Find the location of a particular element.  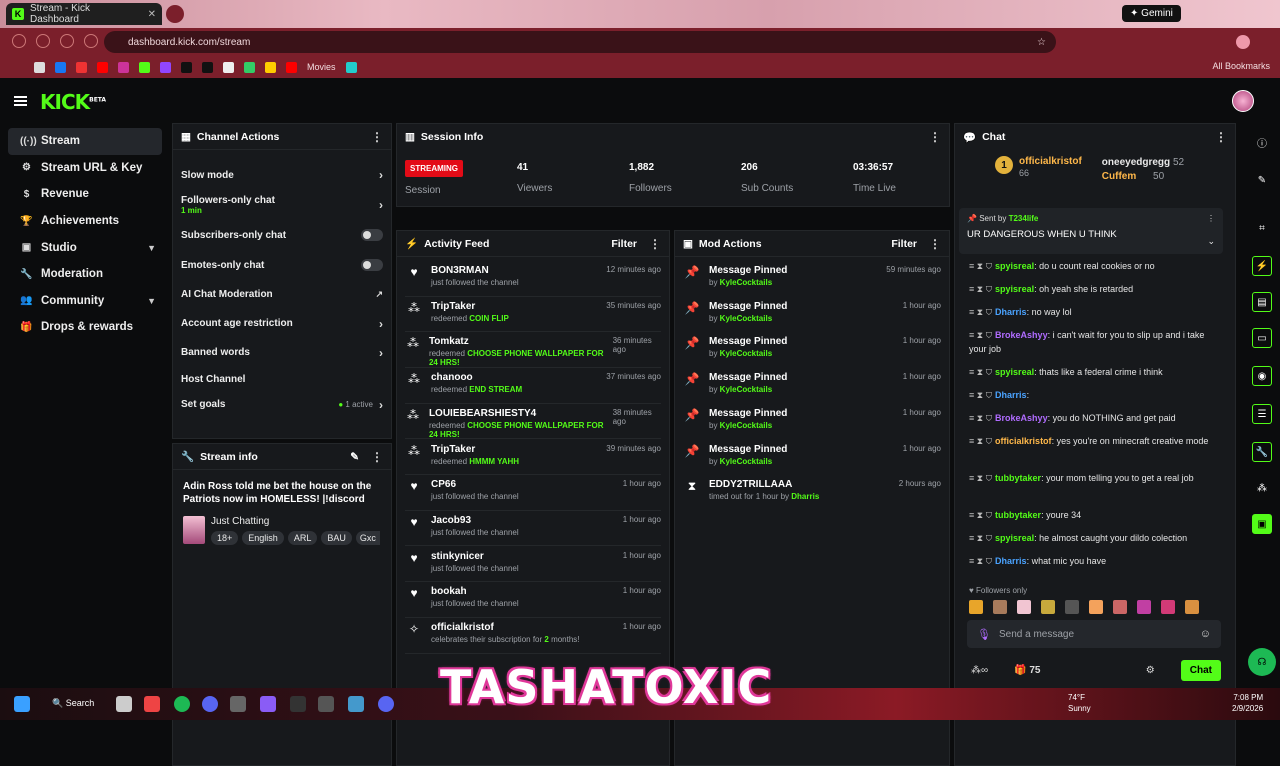

slow-mode-row: Slow mode › is located at coordinates (282, 175).